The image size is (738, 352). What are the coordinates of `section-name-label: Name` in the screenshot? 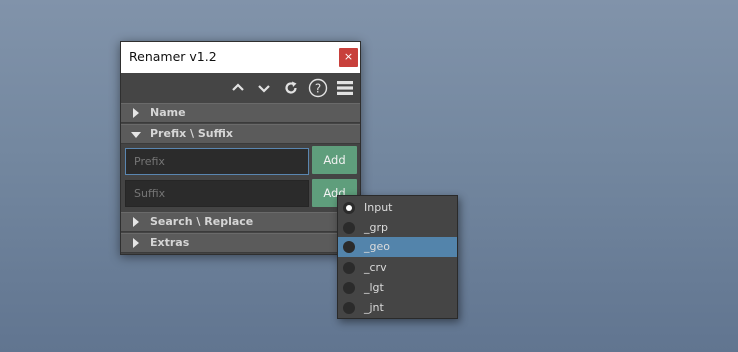 It's located at (168, 112).